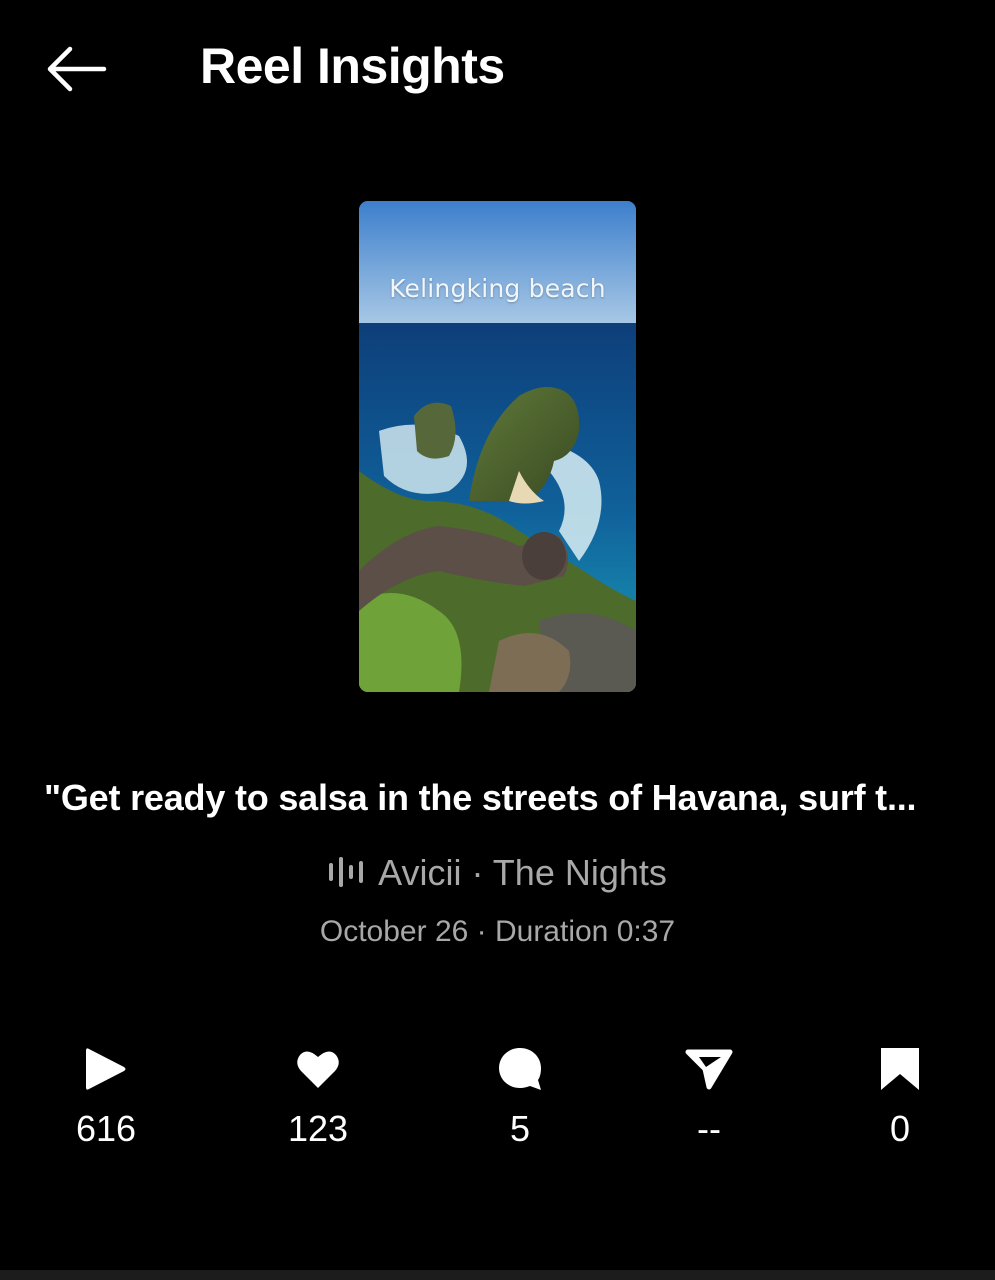 The height and width of the screenshot is (1280, 995). I want to click on reel-thumbnail-image, so click(497, 446).